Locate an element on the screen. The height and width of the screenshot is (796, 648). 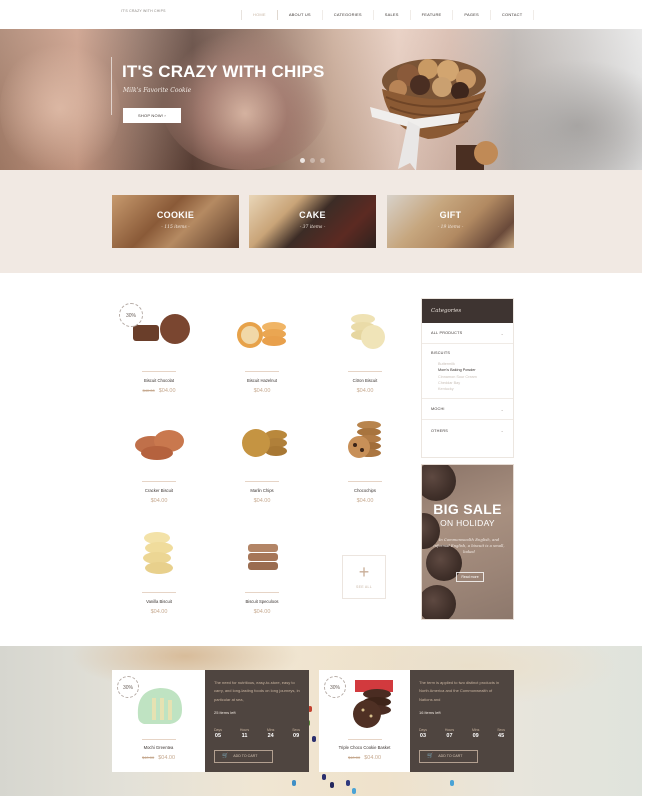
product-card: Citron Biscuit $04.00 is located at coordinates (365, 348).